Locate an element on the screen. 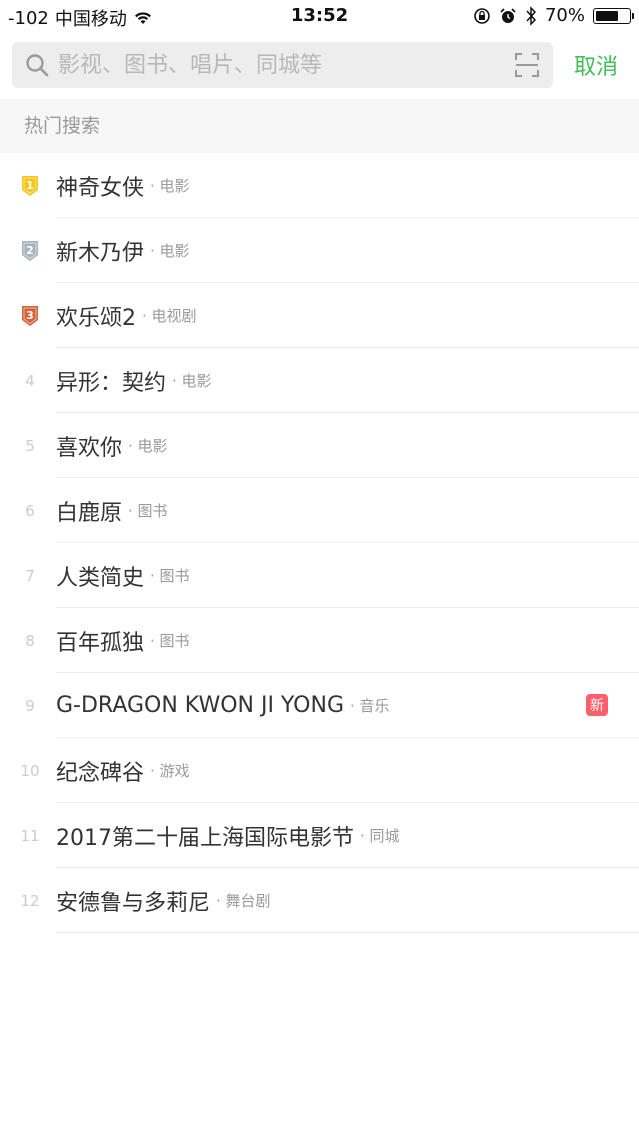  rank-number: 4 is located at coordinates (30, 381).